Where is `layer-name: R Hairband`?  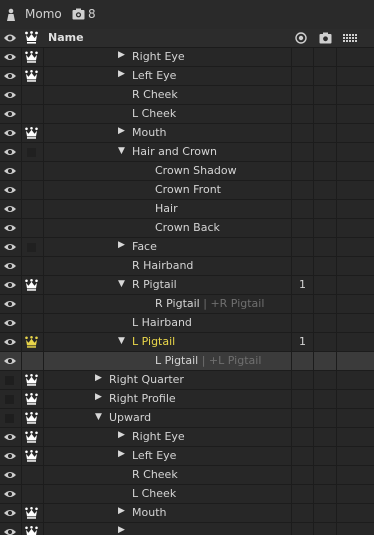
layer-name: R Hairband is located at coordinates (162, 265).